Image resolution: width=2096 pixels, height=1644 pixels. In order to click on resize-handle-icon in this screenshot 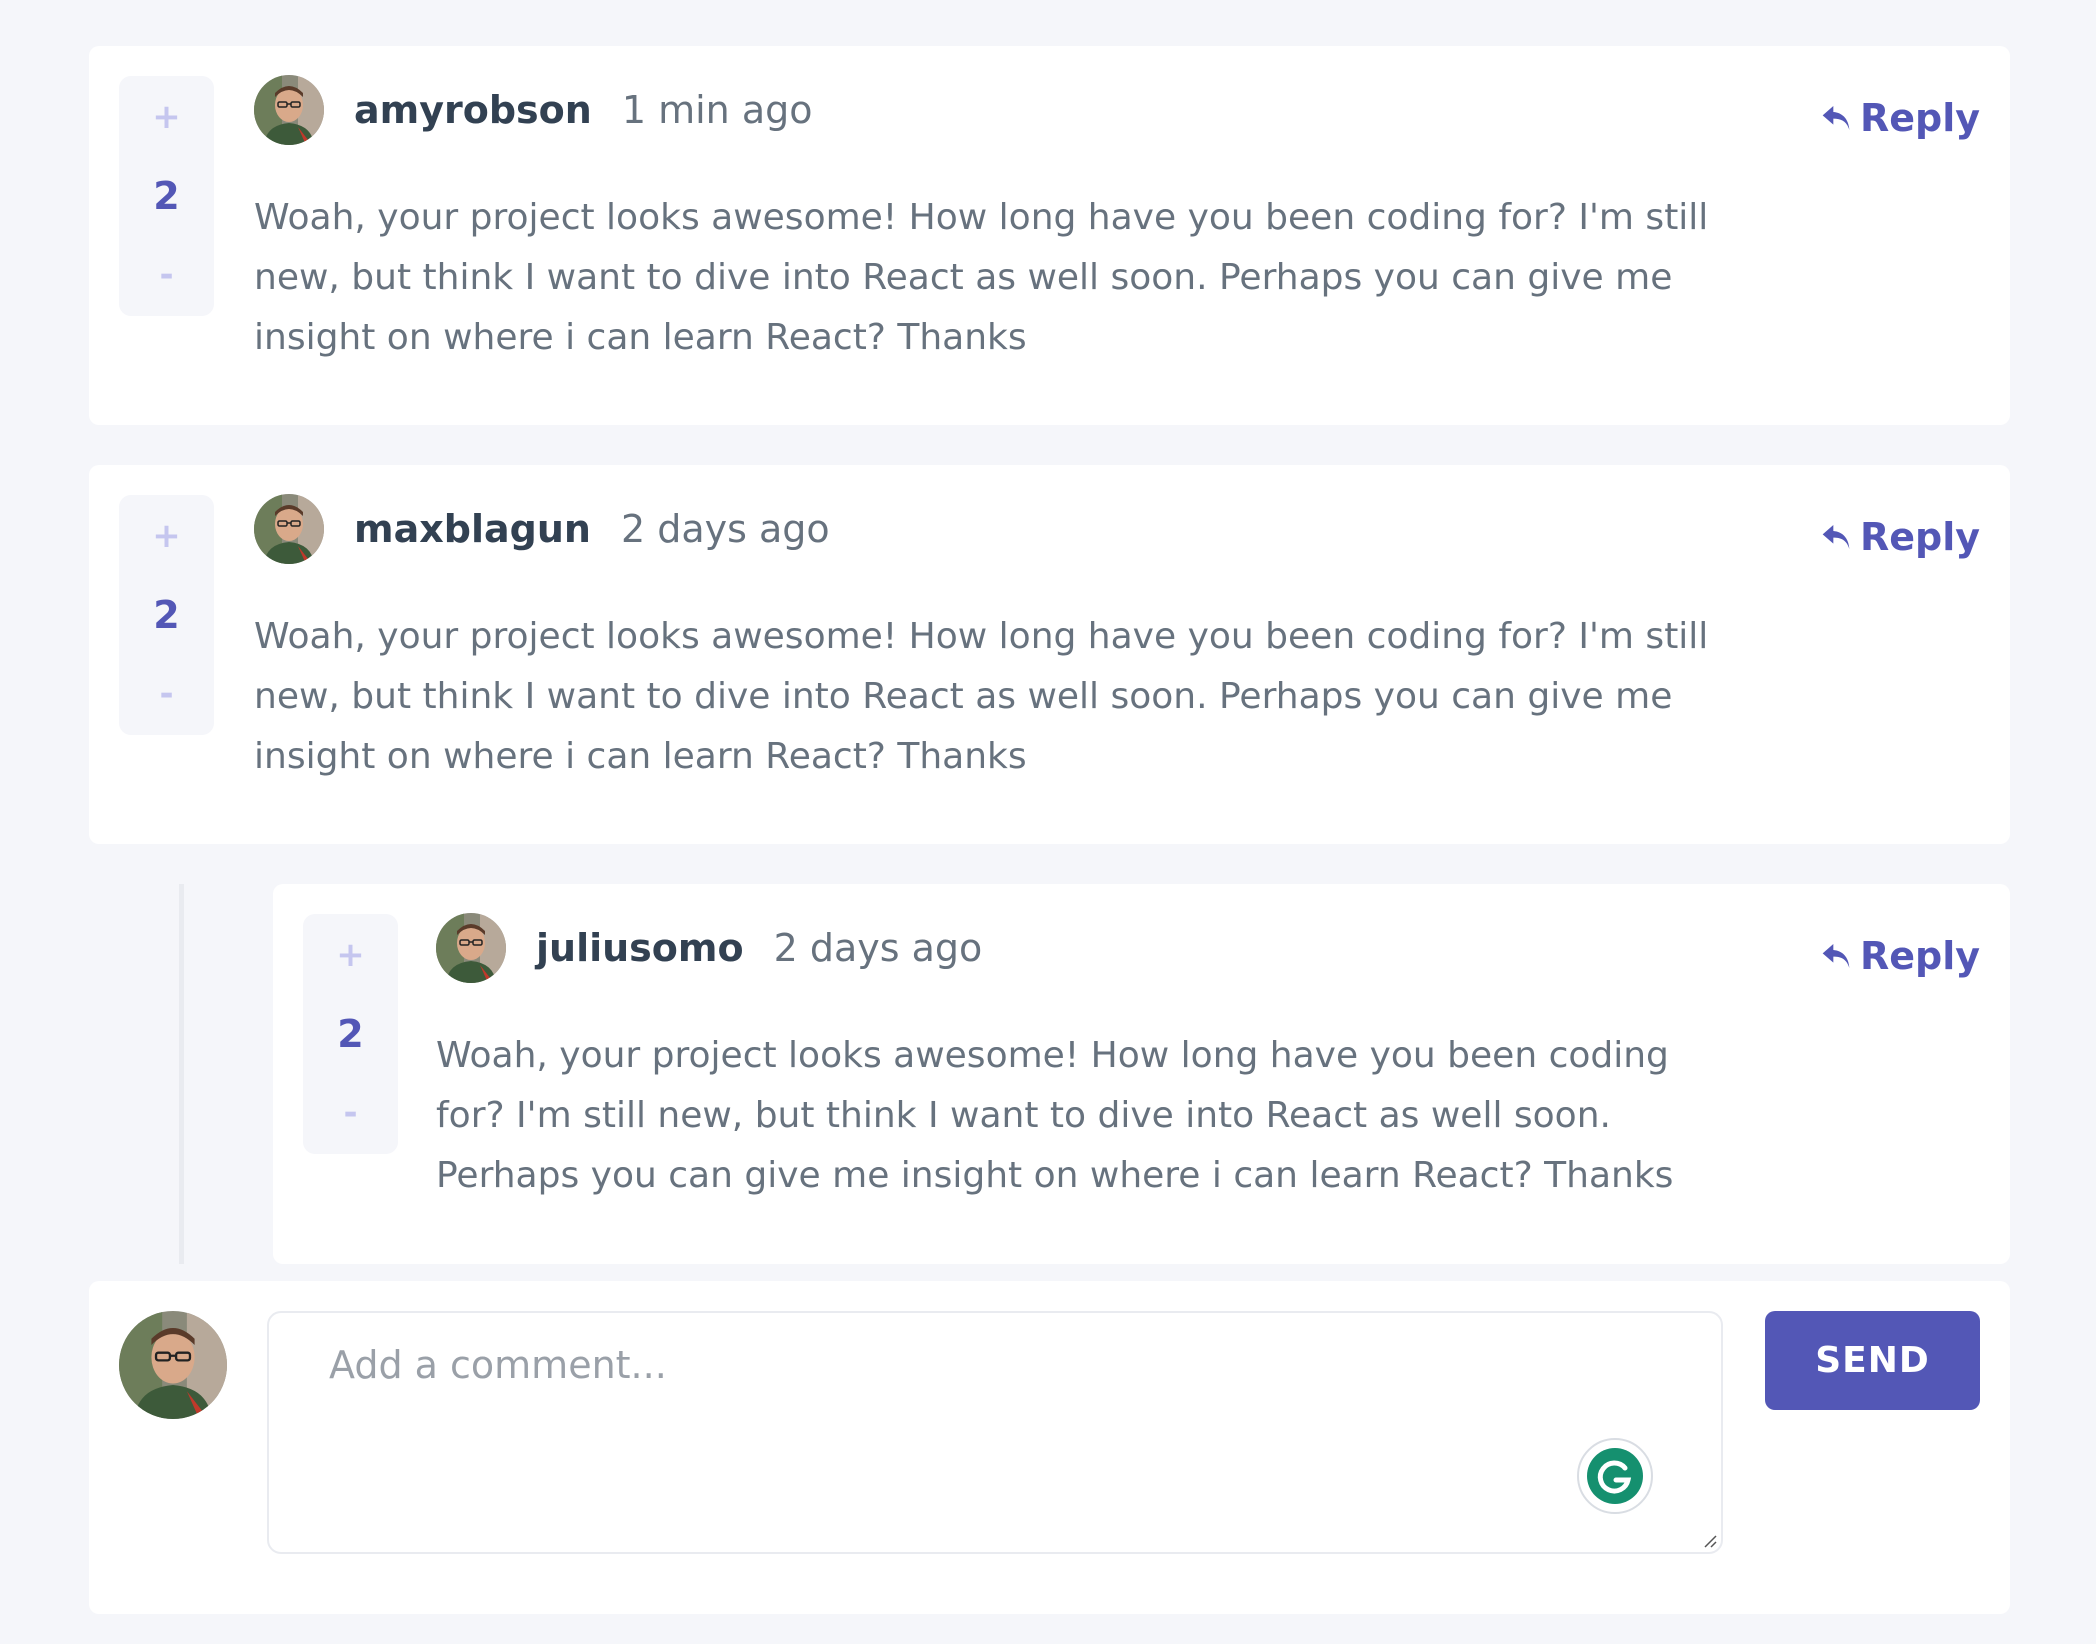, I will do `click(1709, 1540)`.